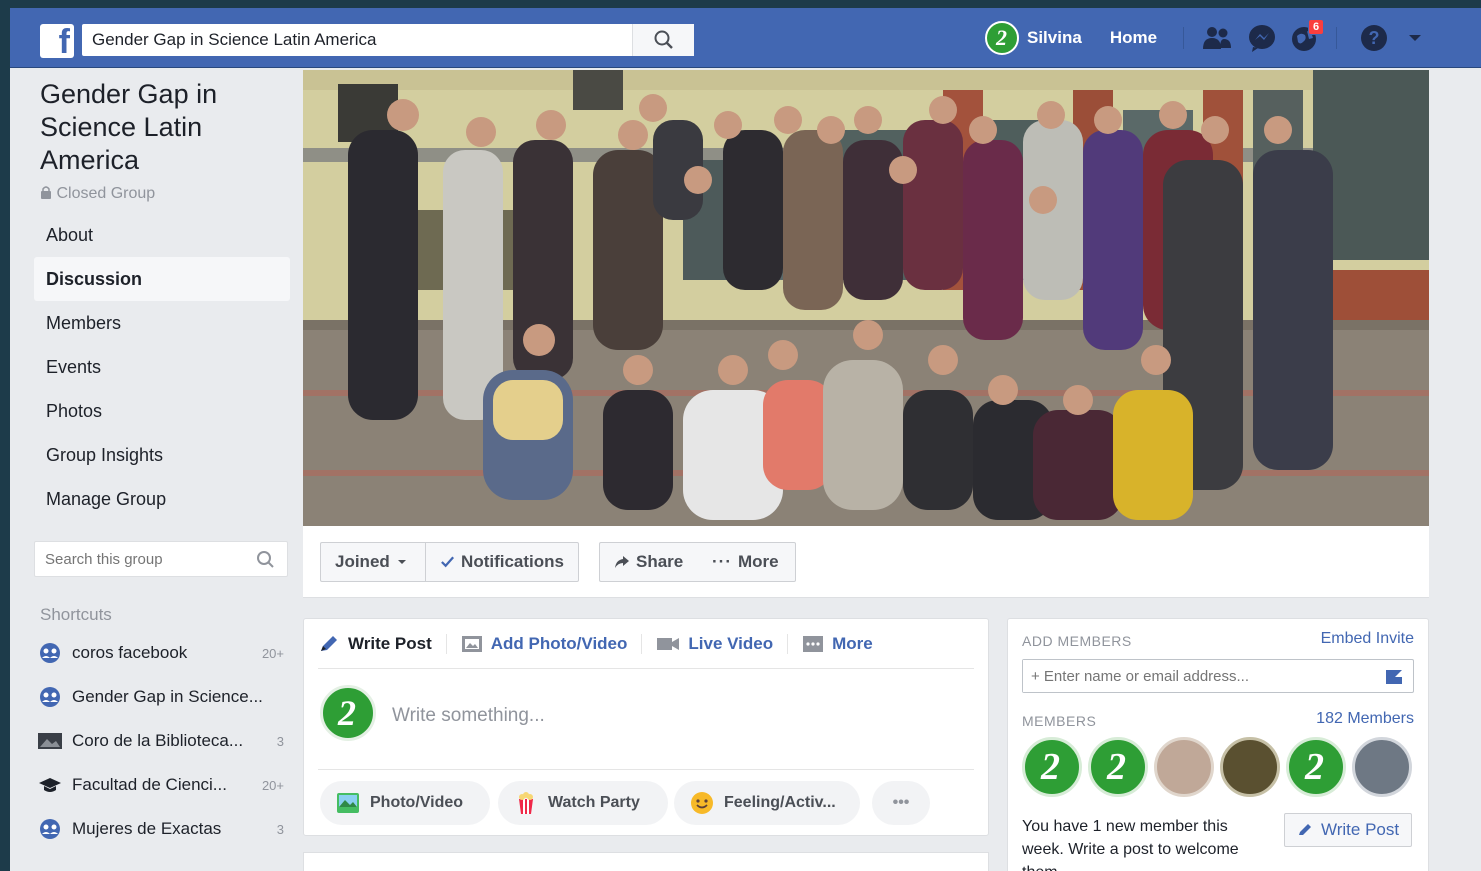 The image size is (1481, 871). Describe the element at coordinates (140, 559) in the screenshot. I see `group-search-input` at that location.